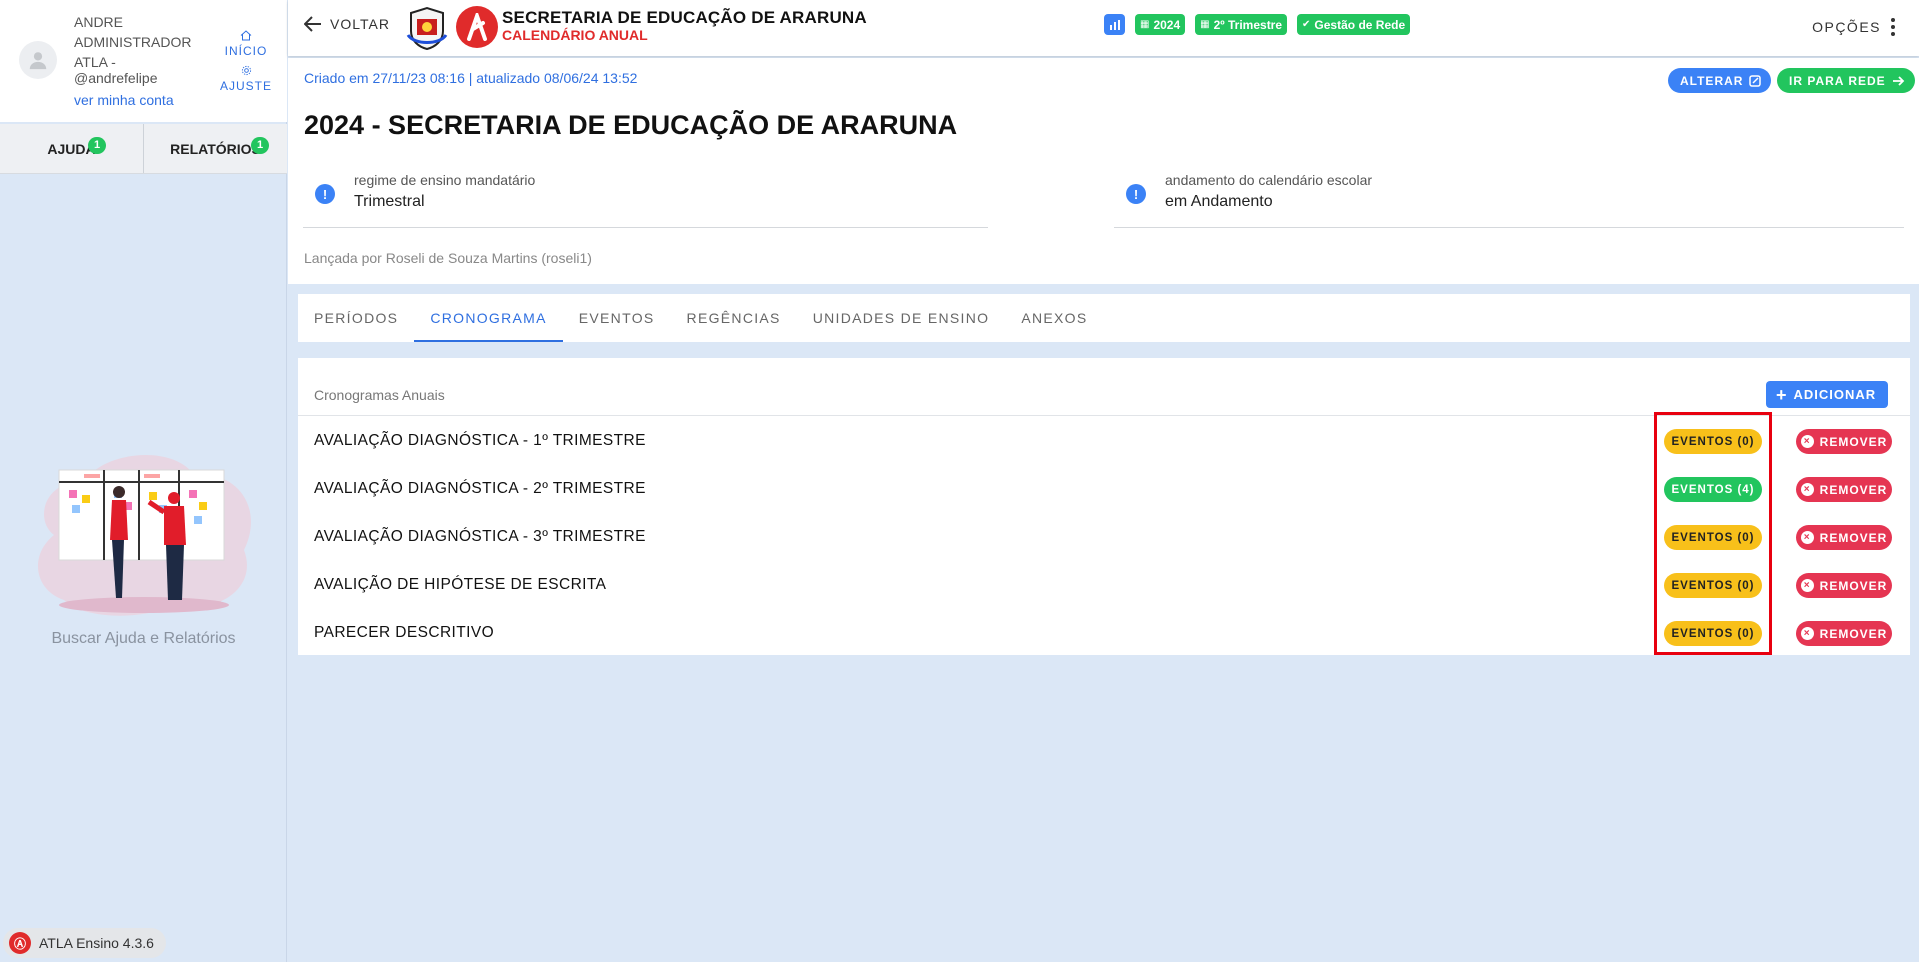 Image resolution: width=1919 pixels, height=962 pixels. I want to click on home-icon, so click(246, 35).